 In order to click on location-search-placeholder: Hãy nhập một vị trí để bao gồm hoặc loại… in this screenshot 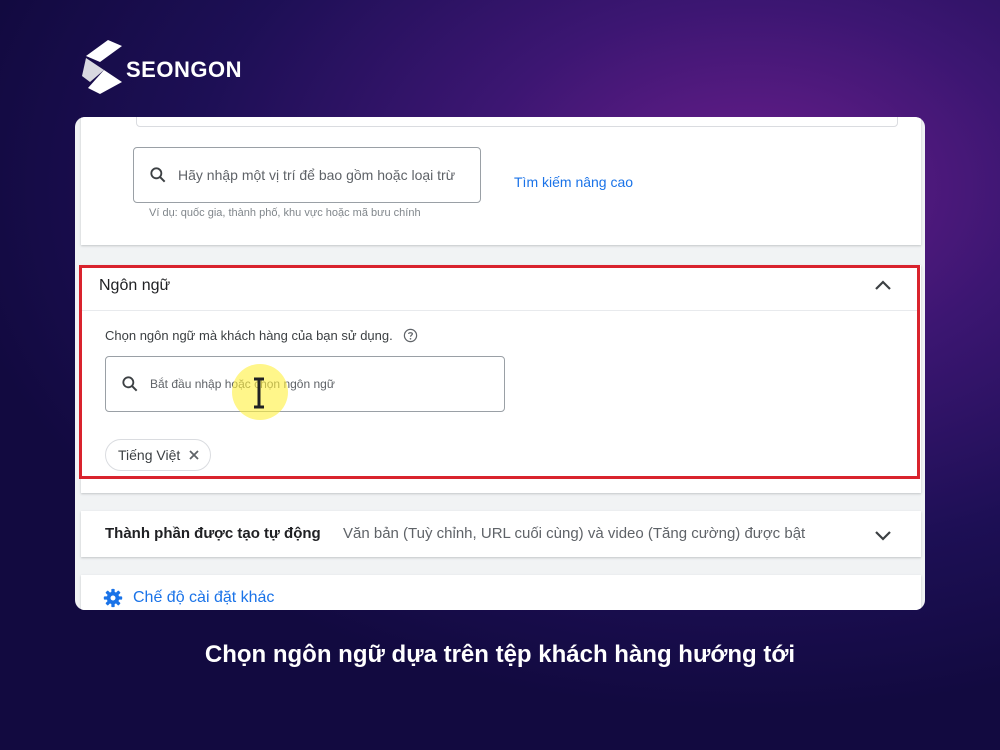, I will do `click(317, 175)`.